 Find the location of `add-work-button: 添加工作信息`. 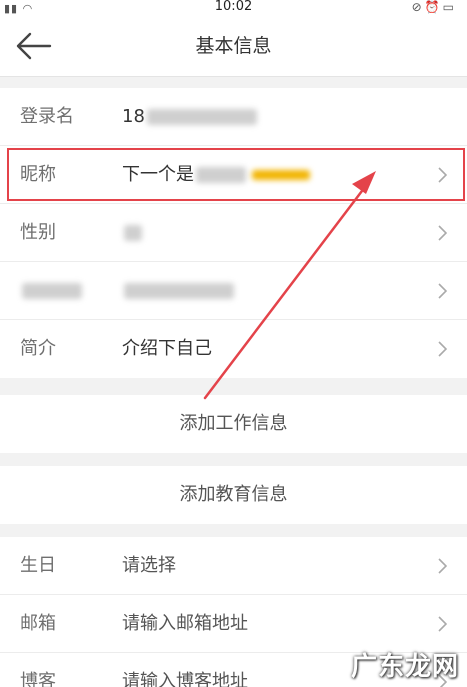

add-work-button: 添加工作信息 is located at coordinates (233, 424).